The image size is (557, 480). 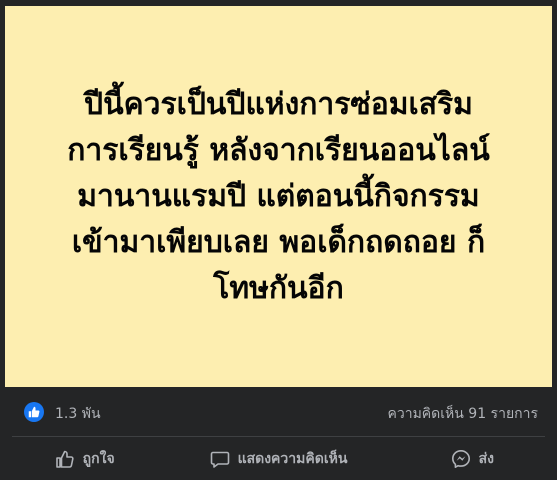 What do you see at coordinates (278, 412) in the screenshot?
I see `reactions-bar: 1.3 พัน ความคิดเห็น 91 รายการ` at bounding box center [278, 412].